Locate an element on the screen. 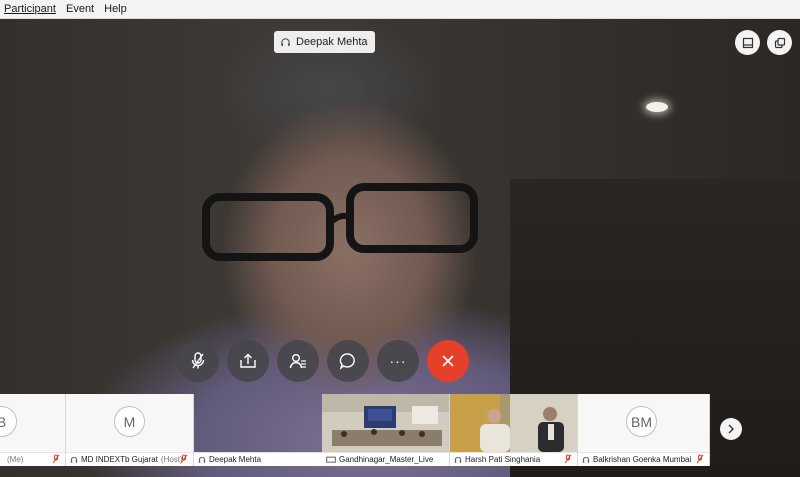  conference-room-video is located at coordinates (385, 423).